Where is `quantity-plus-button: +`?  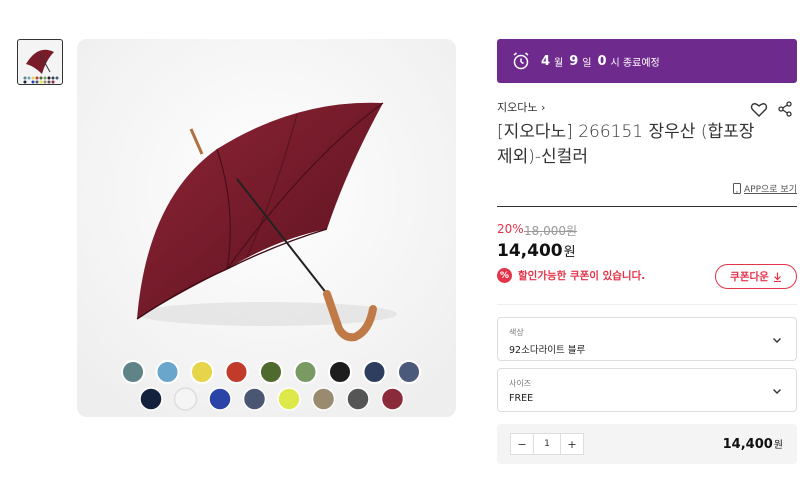
quantity-plus-button: + is located at coordinates (572, 444).